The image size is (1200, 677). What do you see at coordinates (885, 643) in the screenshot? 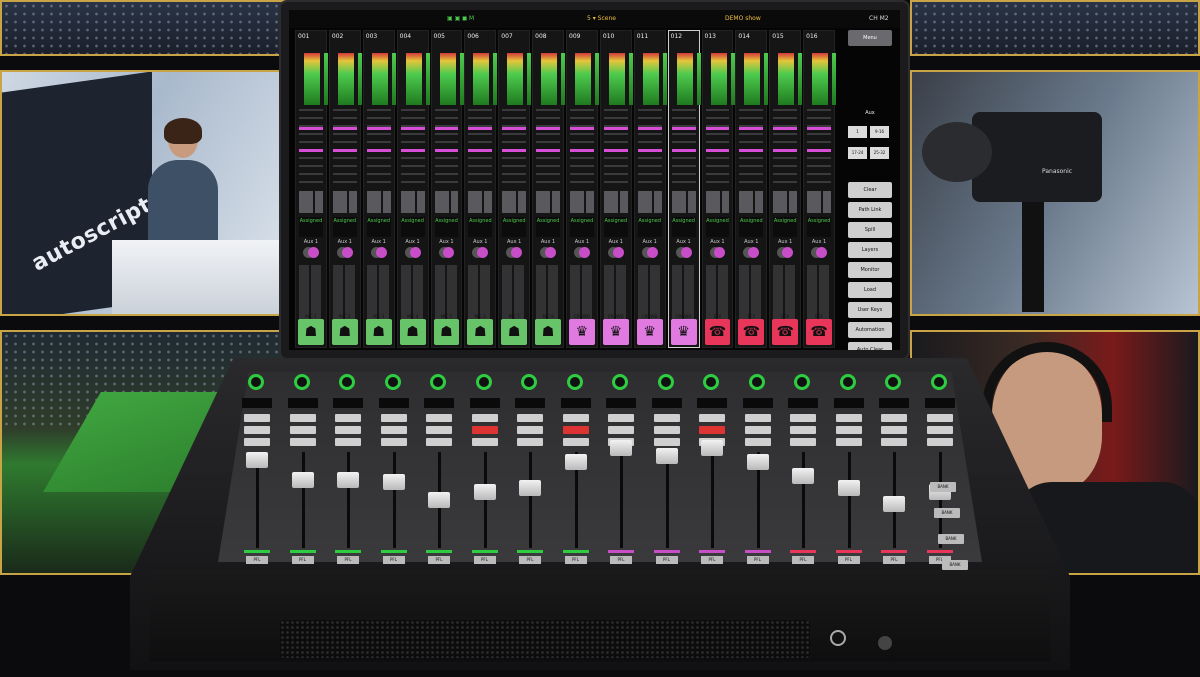
I see `headphone-jack` at bounding box center [885, 643].